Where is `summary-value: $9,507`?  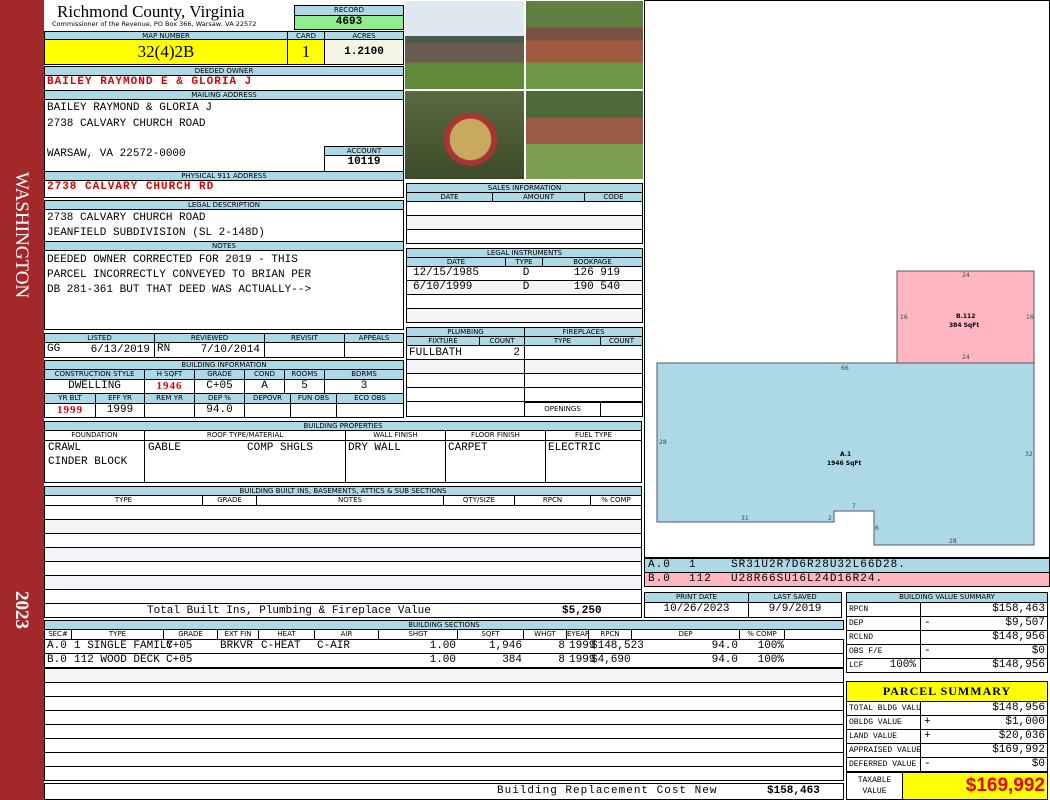
summary-value: $9,507 is located at coordinates (984, 623).